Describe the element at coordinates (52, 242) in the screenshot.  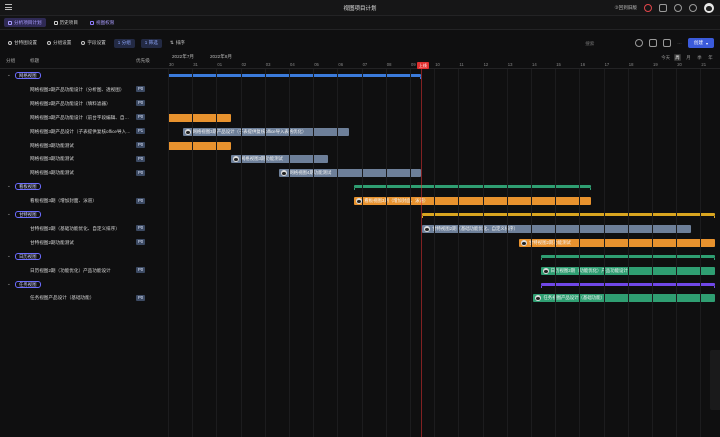
I see `task-title: 甘特视图2期功能测试` at that location.